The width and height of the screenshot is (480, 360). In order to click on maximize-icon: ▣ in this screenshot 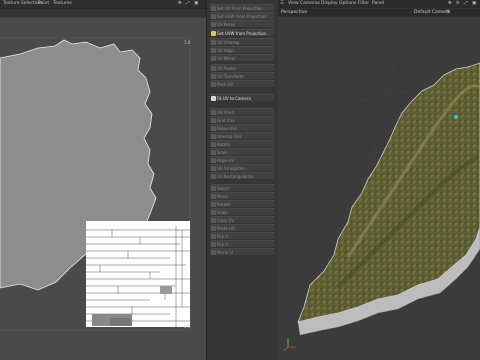, I will do `click(474, 3)`.